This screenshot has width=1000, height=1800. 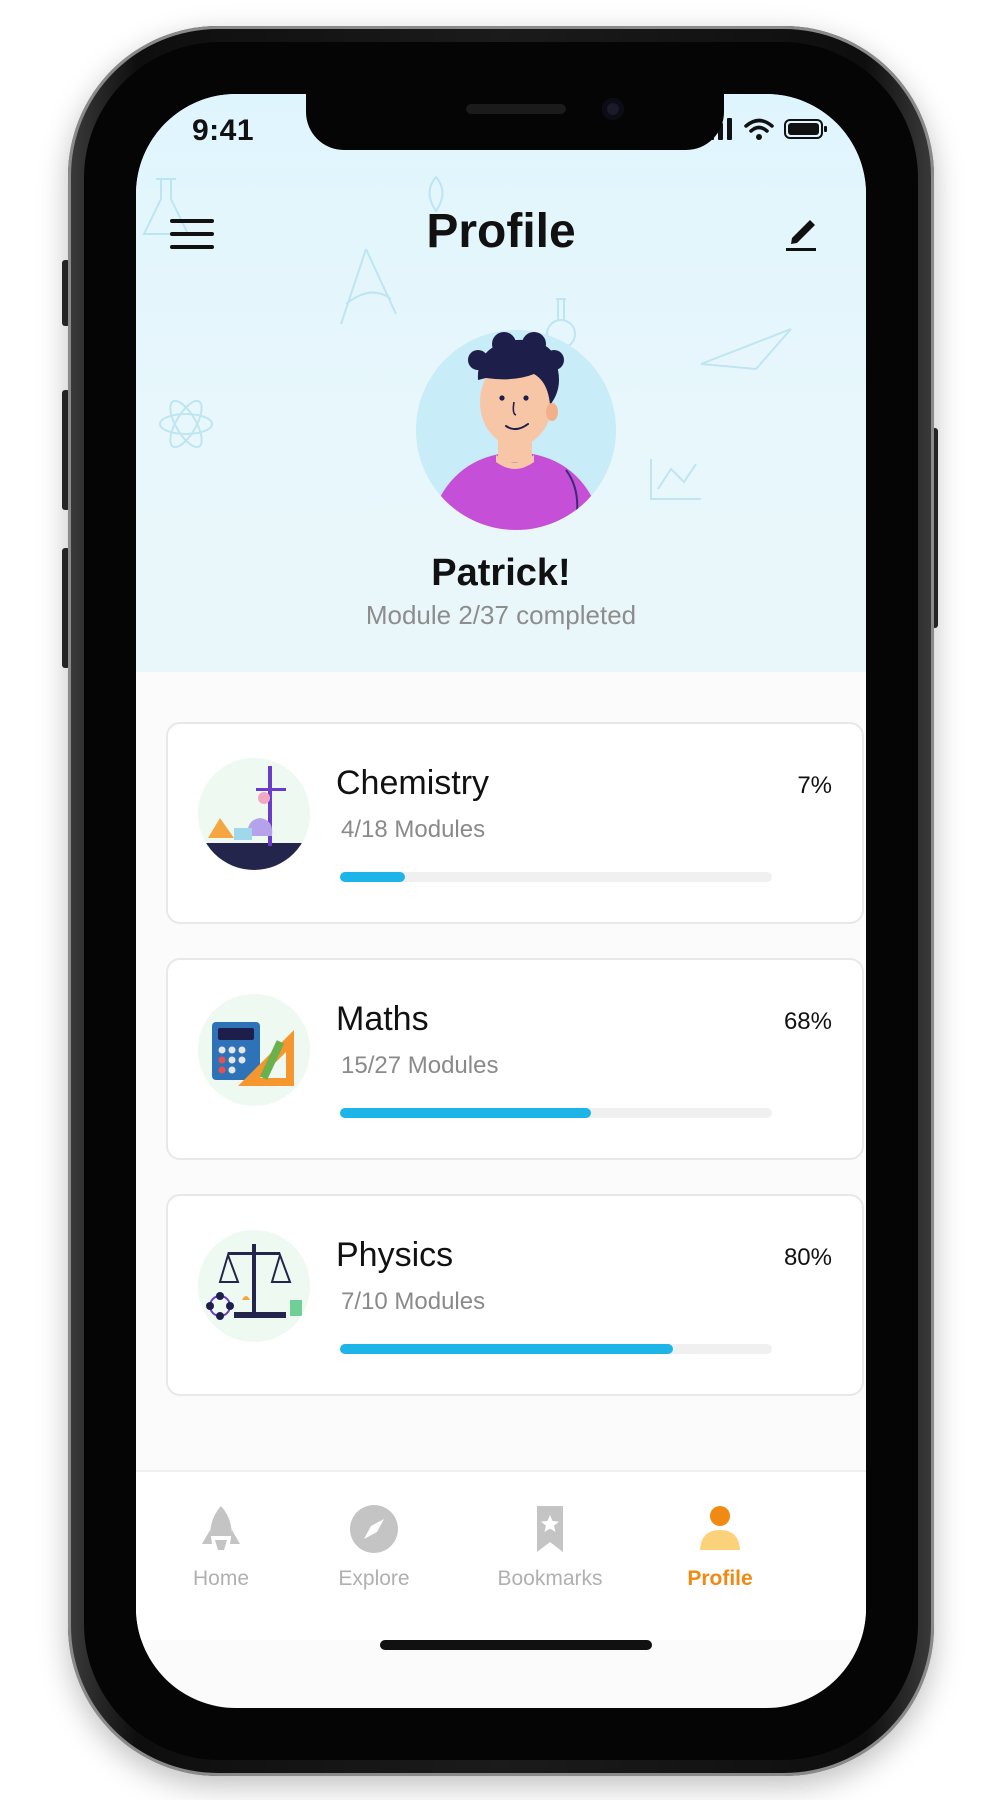 What do you see at coordinates (223, 130) in the screenshot?
I see `status-time: 9:41` at bounding box center [223, 130].